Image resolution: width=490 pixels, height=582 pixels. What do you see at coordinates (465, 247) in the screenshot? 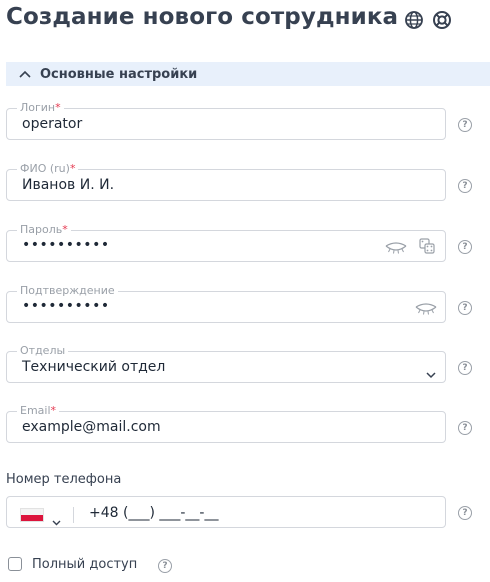
I see `password-help-icon: ?` at bounding box center [465, 247].